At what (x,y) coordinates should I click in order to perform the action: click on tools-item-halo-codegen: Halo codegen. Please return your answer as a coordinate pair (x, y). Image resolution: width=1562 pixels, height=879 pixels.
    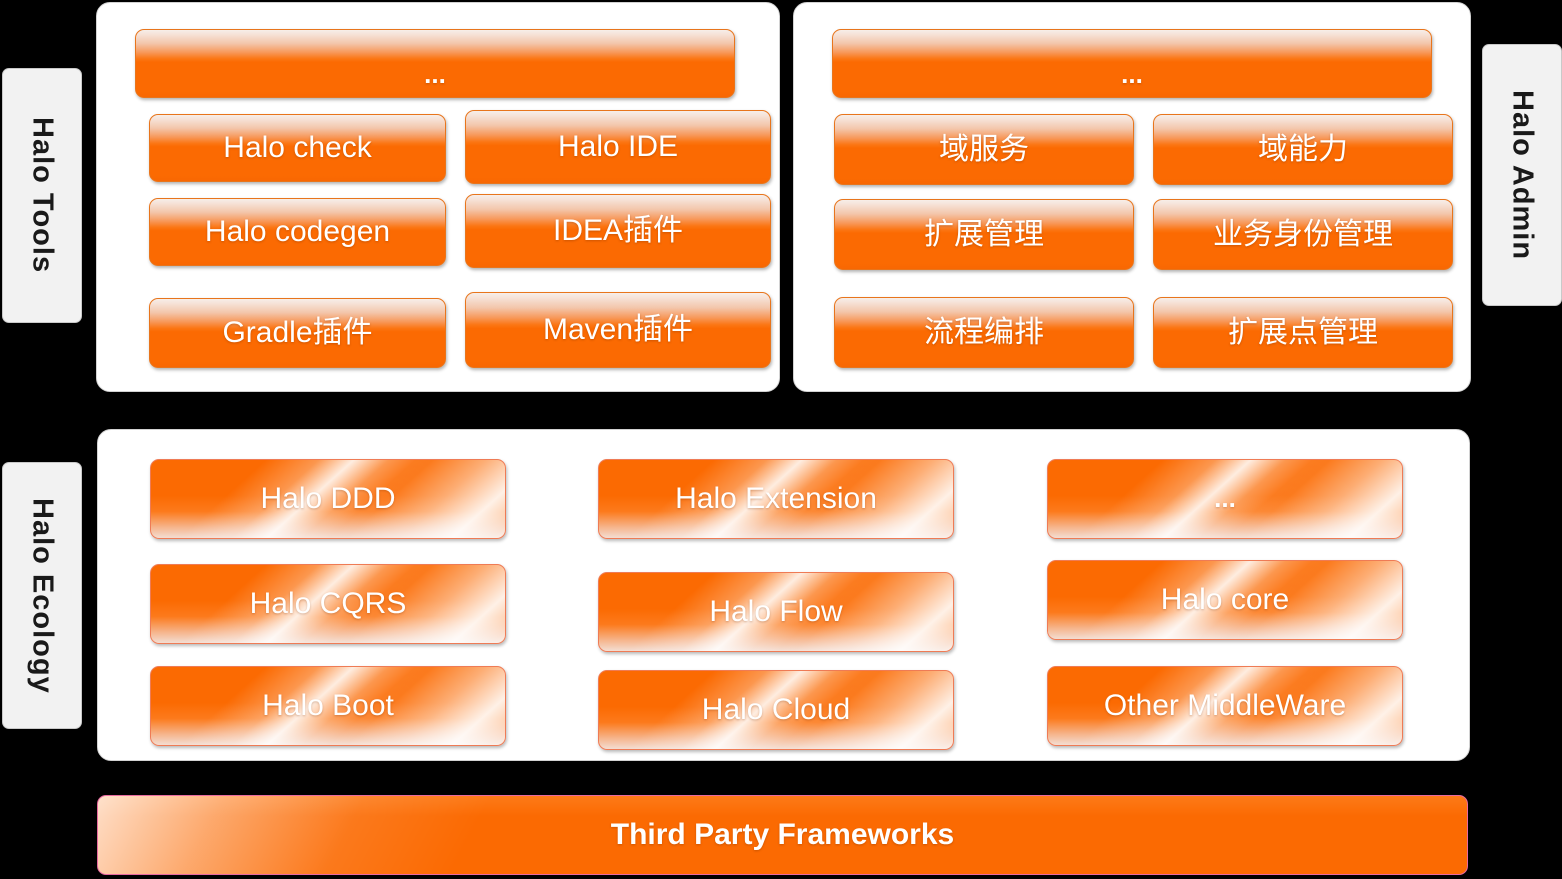
    Looking at the image, I should click on (297, 232).